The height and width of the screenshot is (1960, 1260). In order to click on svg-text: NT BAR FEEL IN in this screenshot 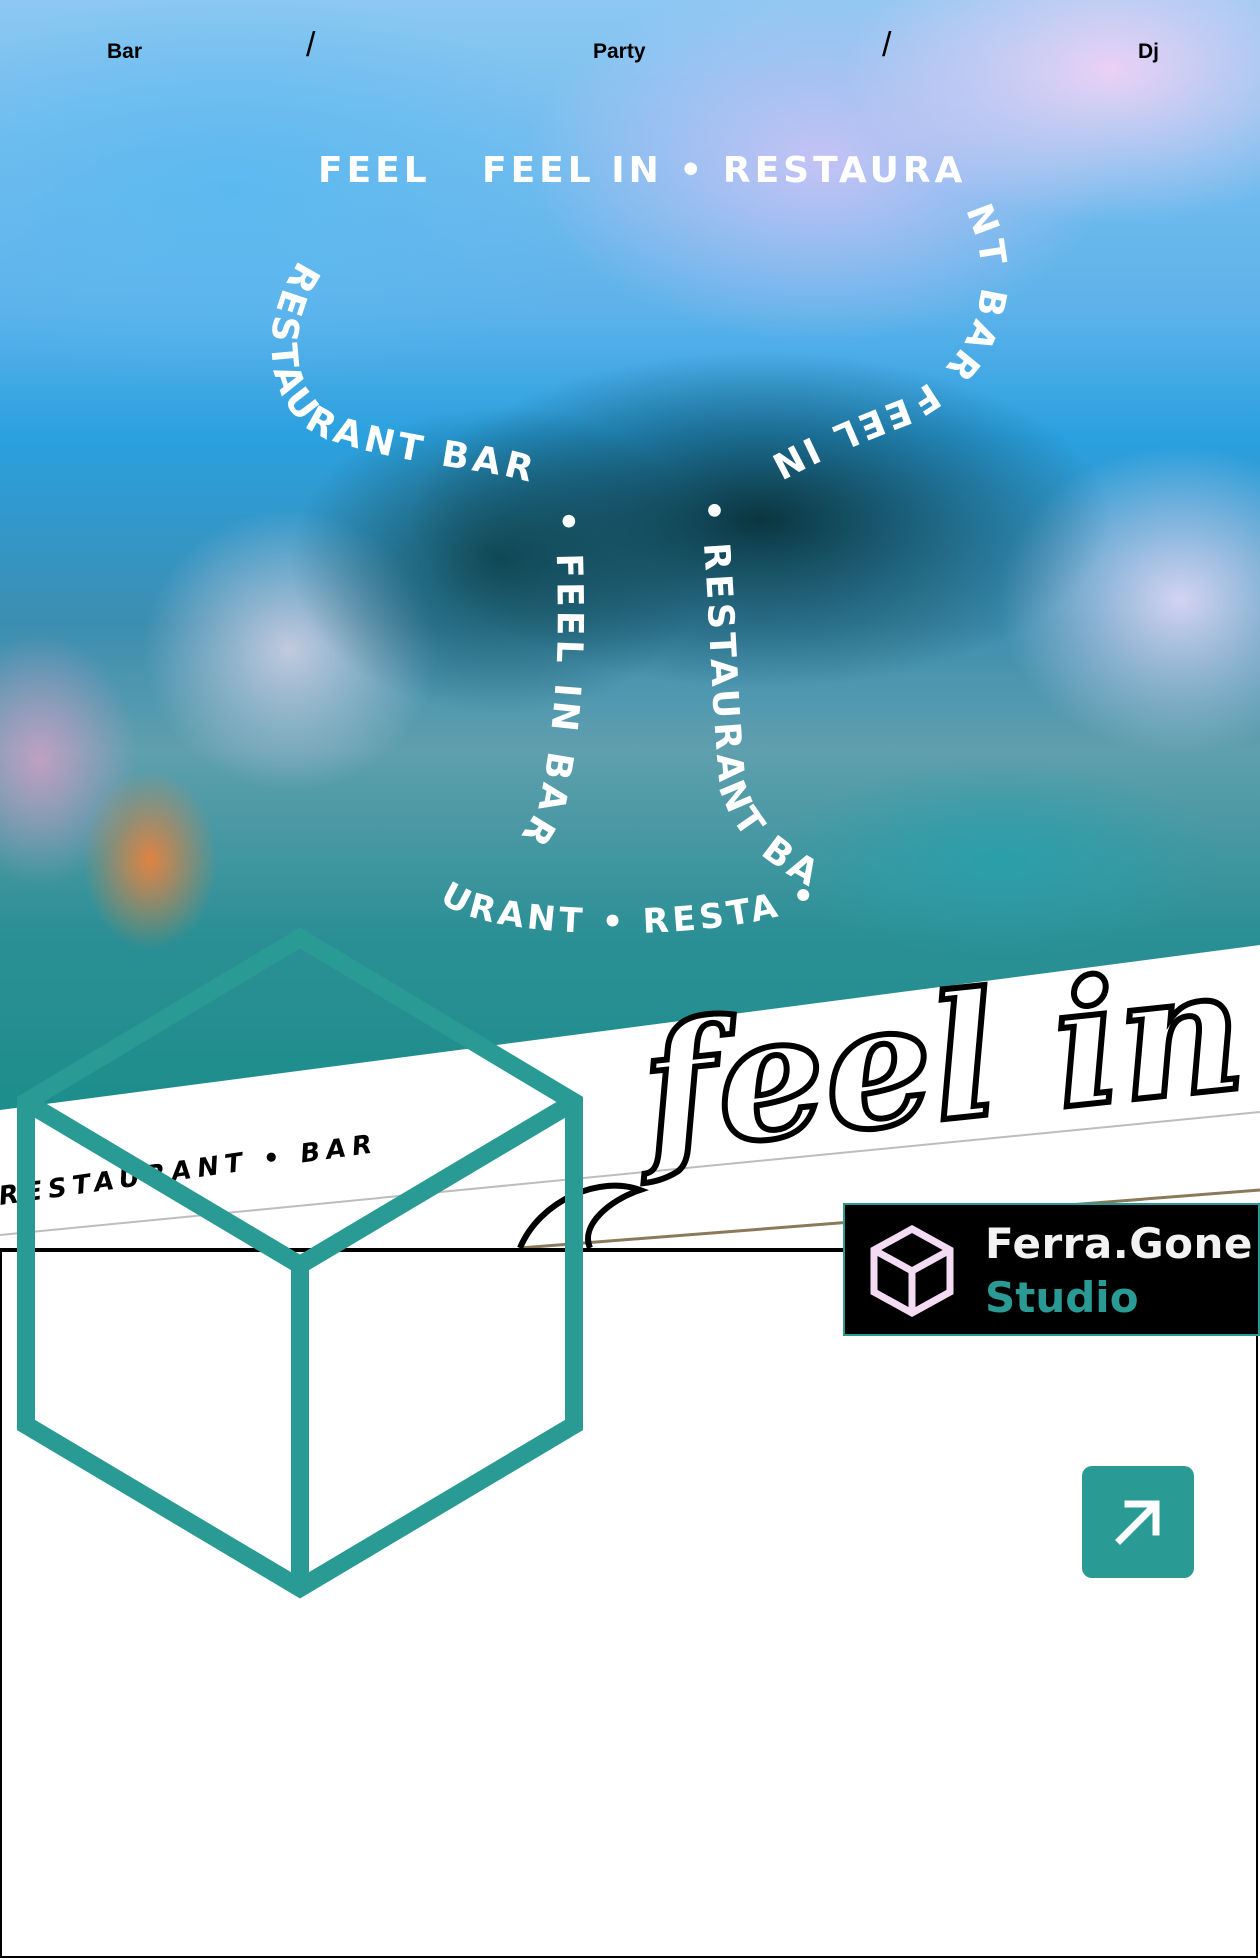, I will do `click(888, 342)`.